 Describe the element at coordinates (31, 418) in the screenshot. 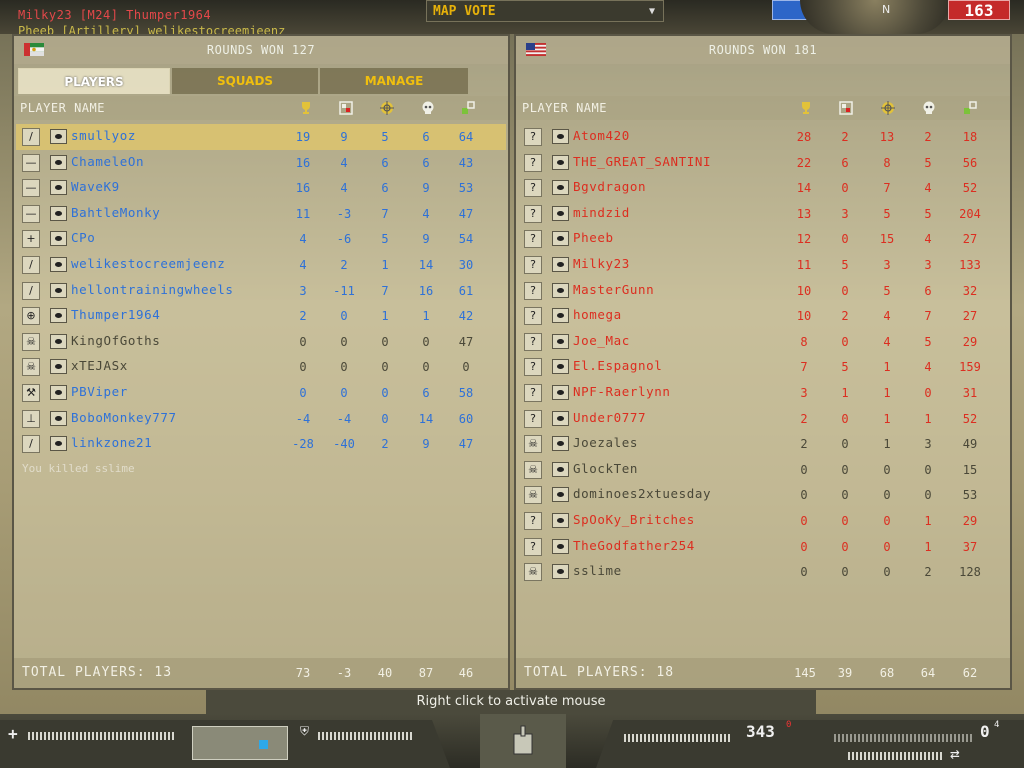

I see `antitank-kit-icon: ⊥` at that location.